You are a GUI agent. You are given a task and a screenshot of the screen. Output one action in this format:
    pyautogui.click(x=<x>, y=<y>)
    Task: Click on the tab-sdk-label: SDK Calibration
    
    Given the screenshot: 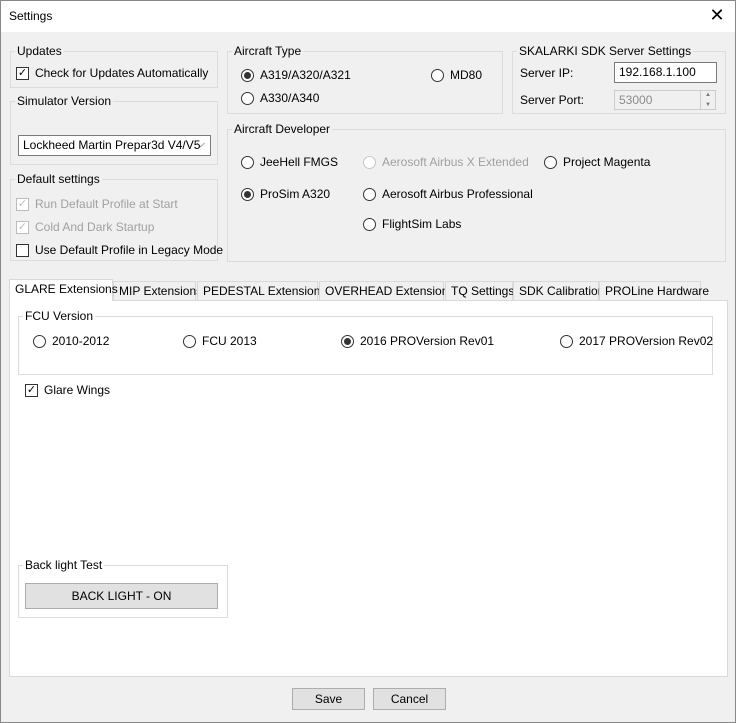 What is the action you would take?
    pyautogui.click(x=562, y=291)
    